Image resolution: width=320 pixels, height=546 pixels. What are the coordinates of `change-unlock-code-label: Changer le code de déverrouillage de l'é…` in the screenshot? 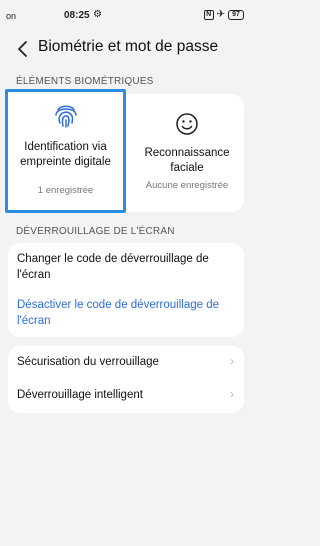 It's located at (113, 267).